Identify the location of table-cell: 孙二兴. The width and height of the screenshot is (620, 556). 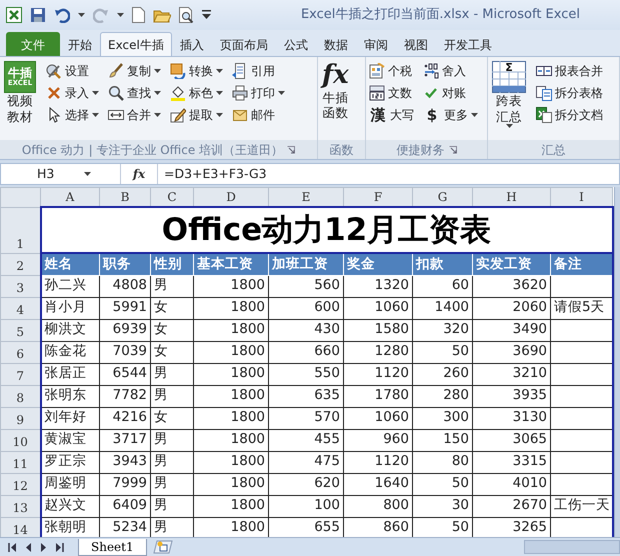
(70, 286).